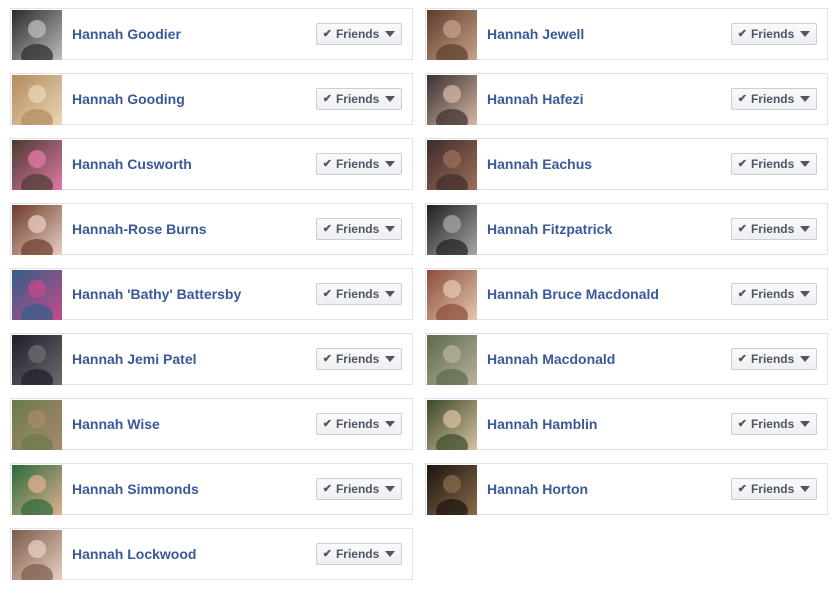  What do you see at coordinates (626, 489) in the screenshot?
I see `friend-card: Hannah Horton ✔ Friends` at bounding box center [626, 489].